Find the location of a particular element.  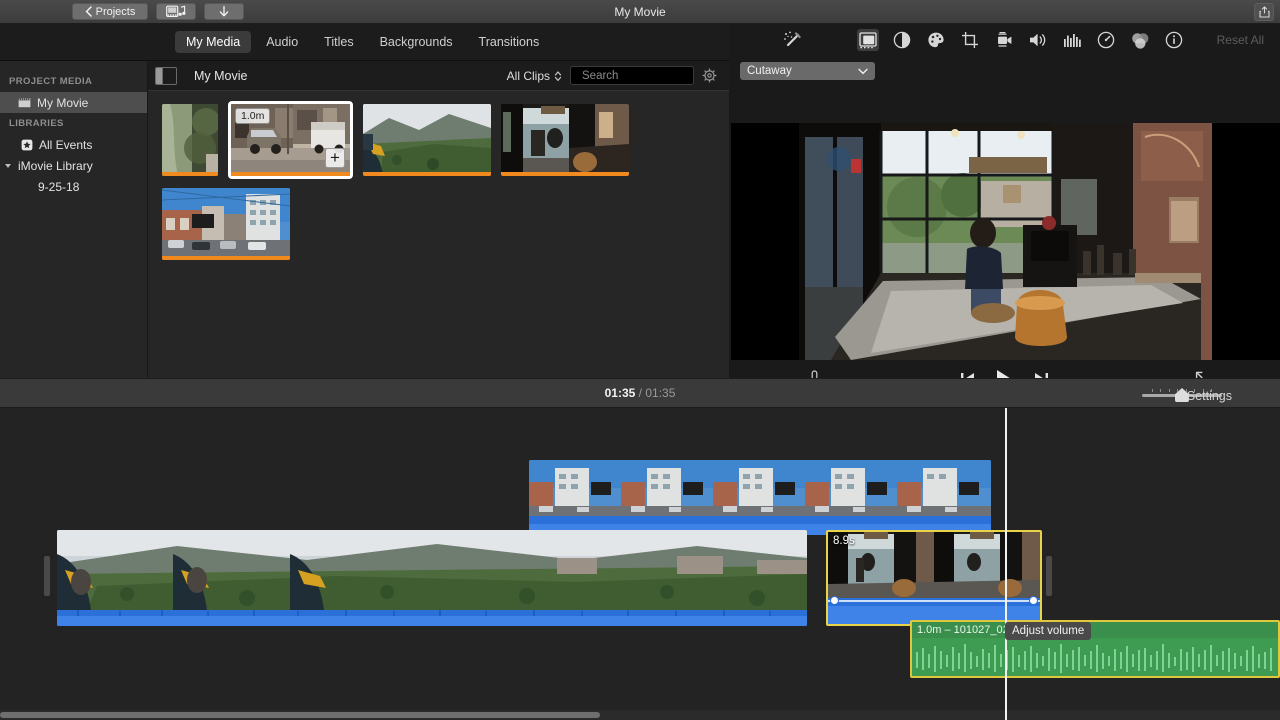

media-browser-button is located at coordinates (176, 11).